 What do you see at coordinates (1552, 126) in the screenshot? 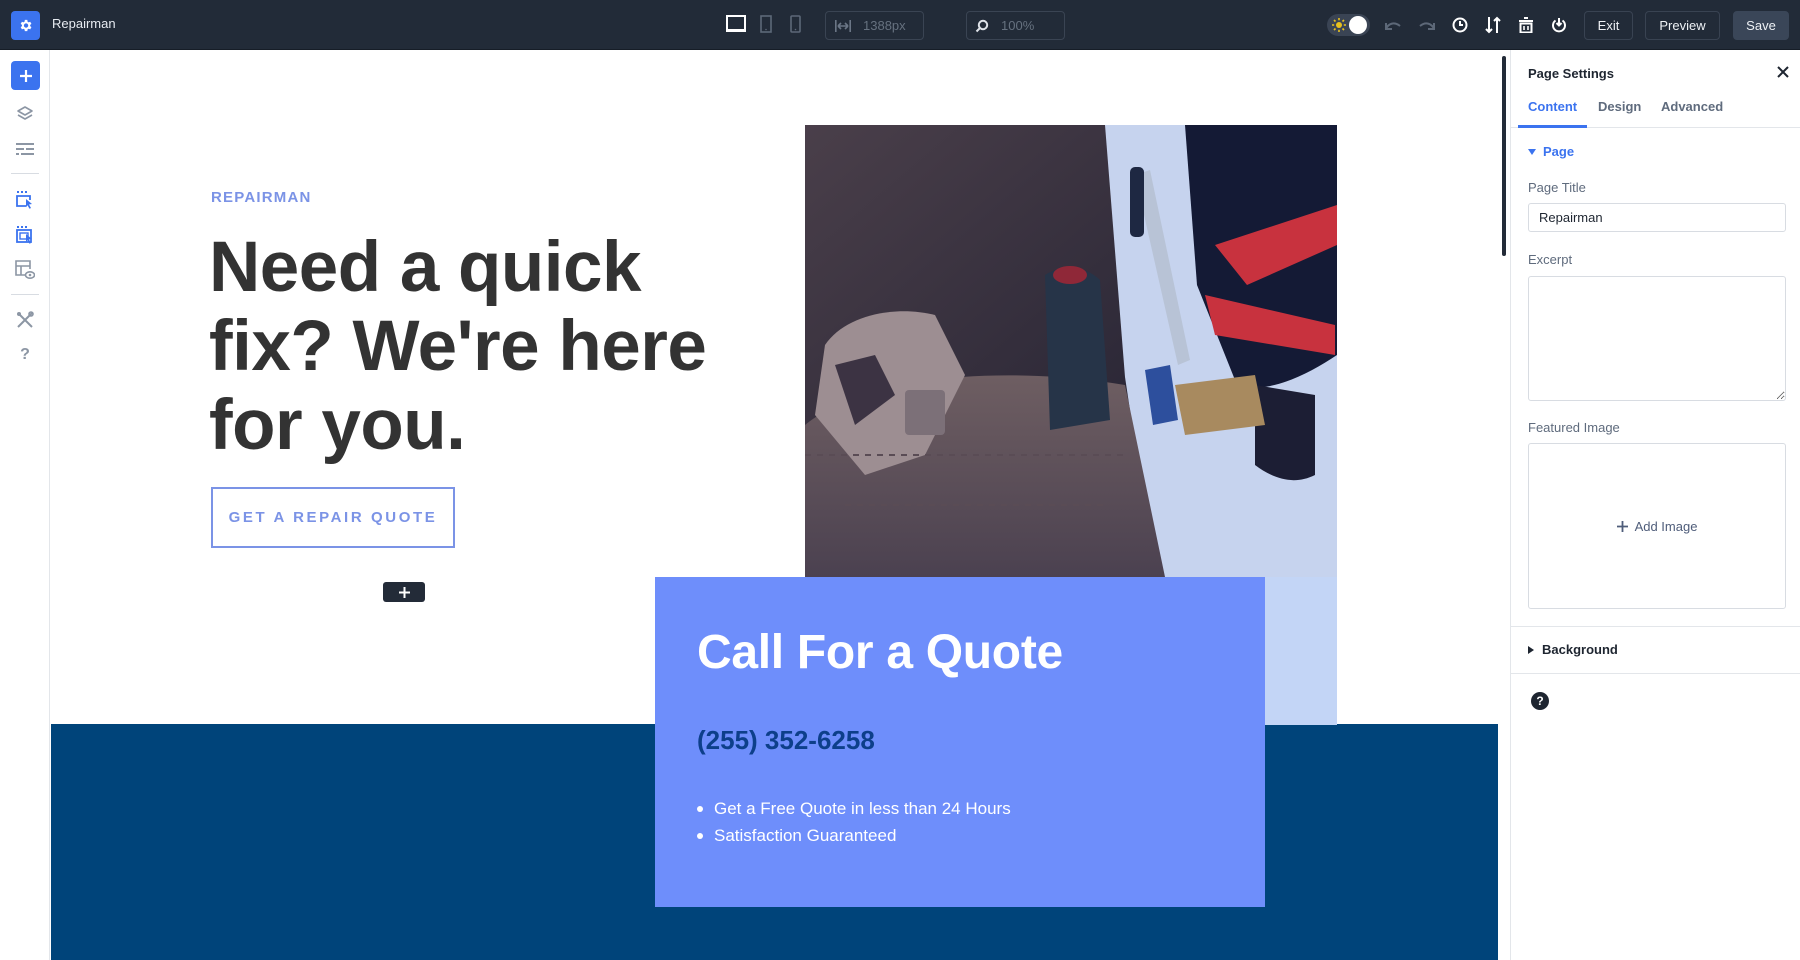
I see `active-tab-indicator` at bounding box center [1552, 126].